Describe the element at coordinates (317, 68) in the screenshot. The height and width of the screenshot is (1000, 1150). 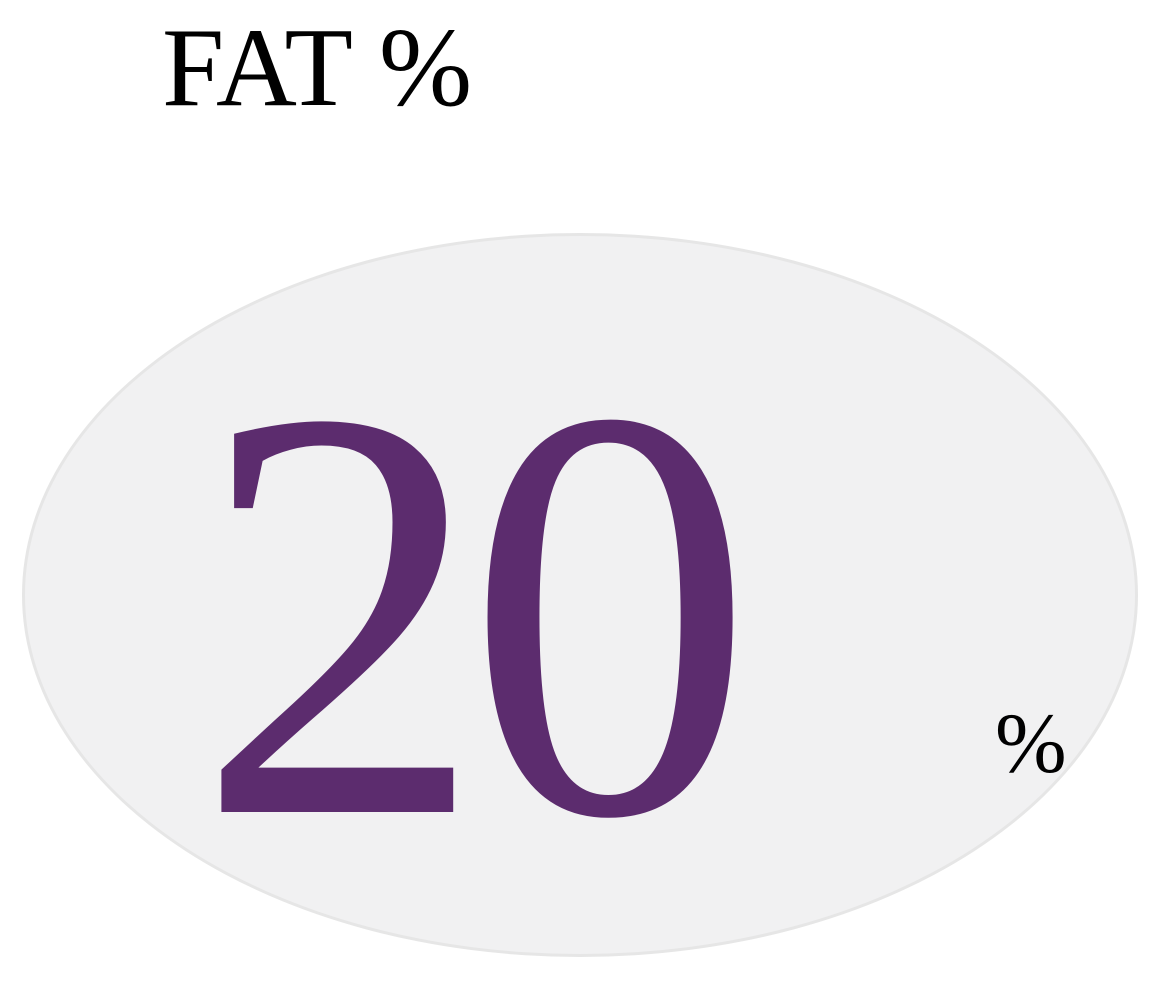
I see `title-label: FAT %` at that location.